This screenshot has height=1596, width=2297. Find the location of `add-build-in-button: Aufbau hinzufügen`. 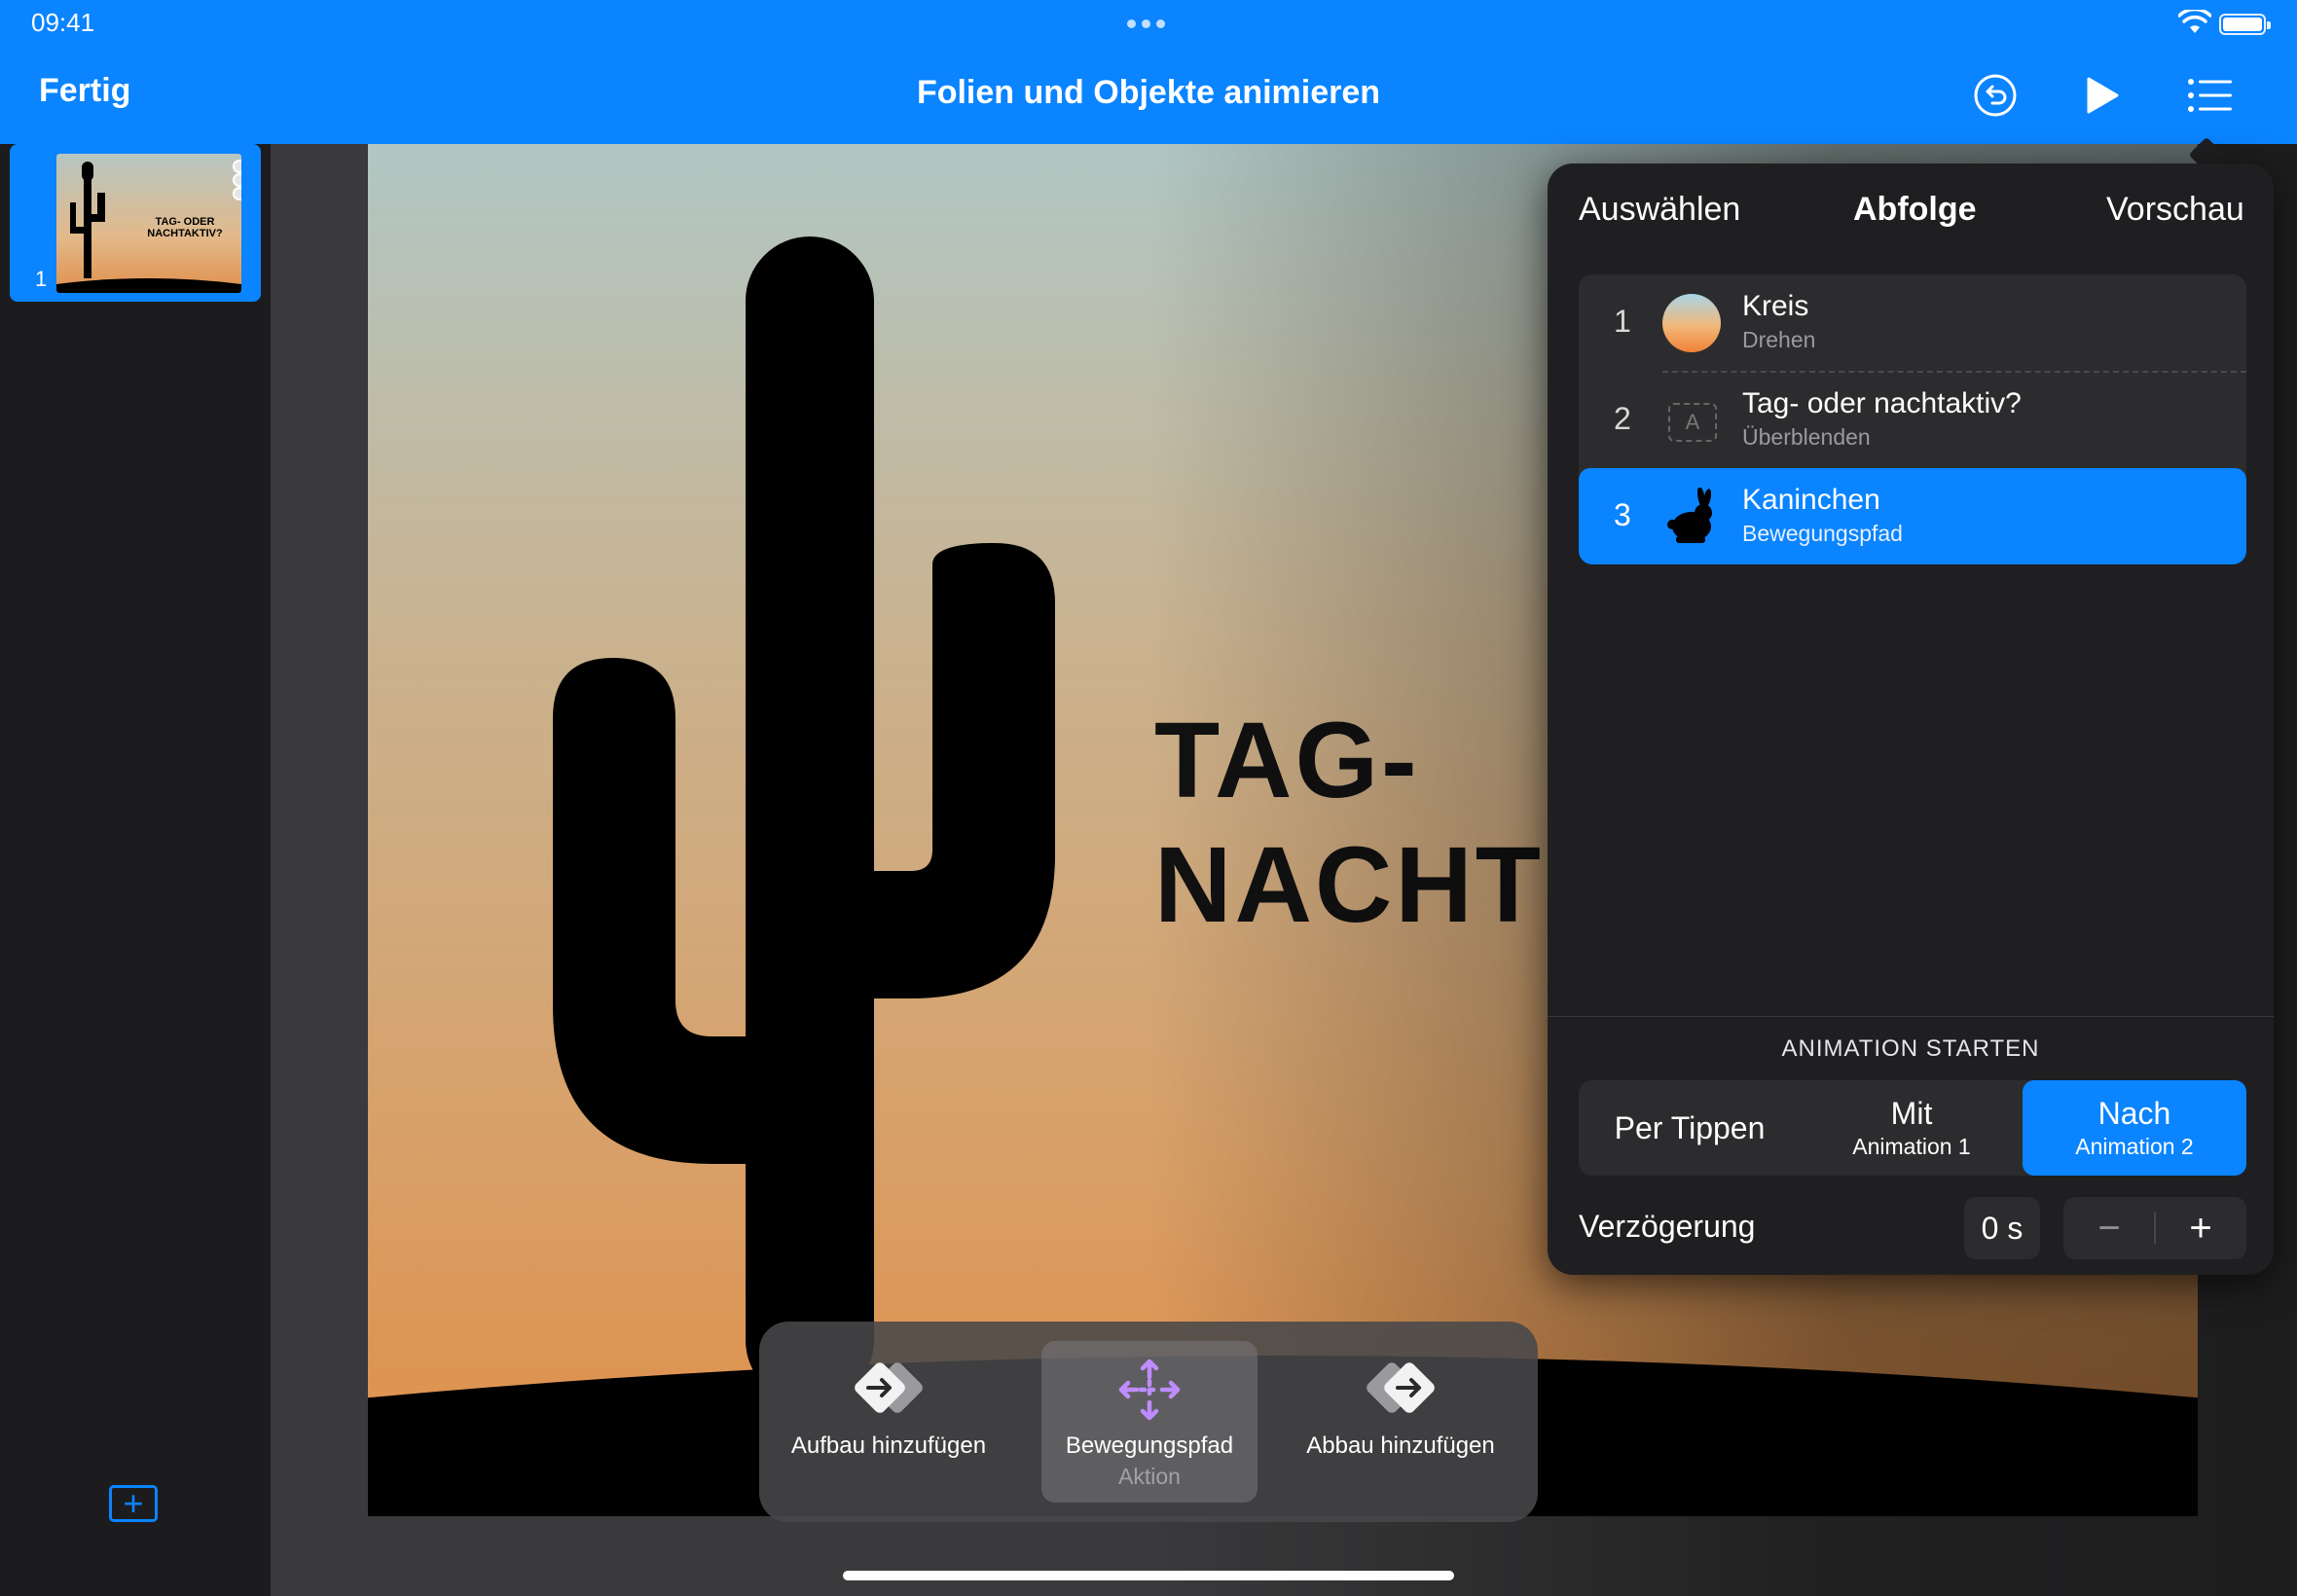

add-build-in-button: Aufbau hinzufügen is located at coordinates (889, 1422).